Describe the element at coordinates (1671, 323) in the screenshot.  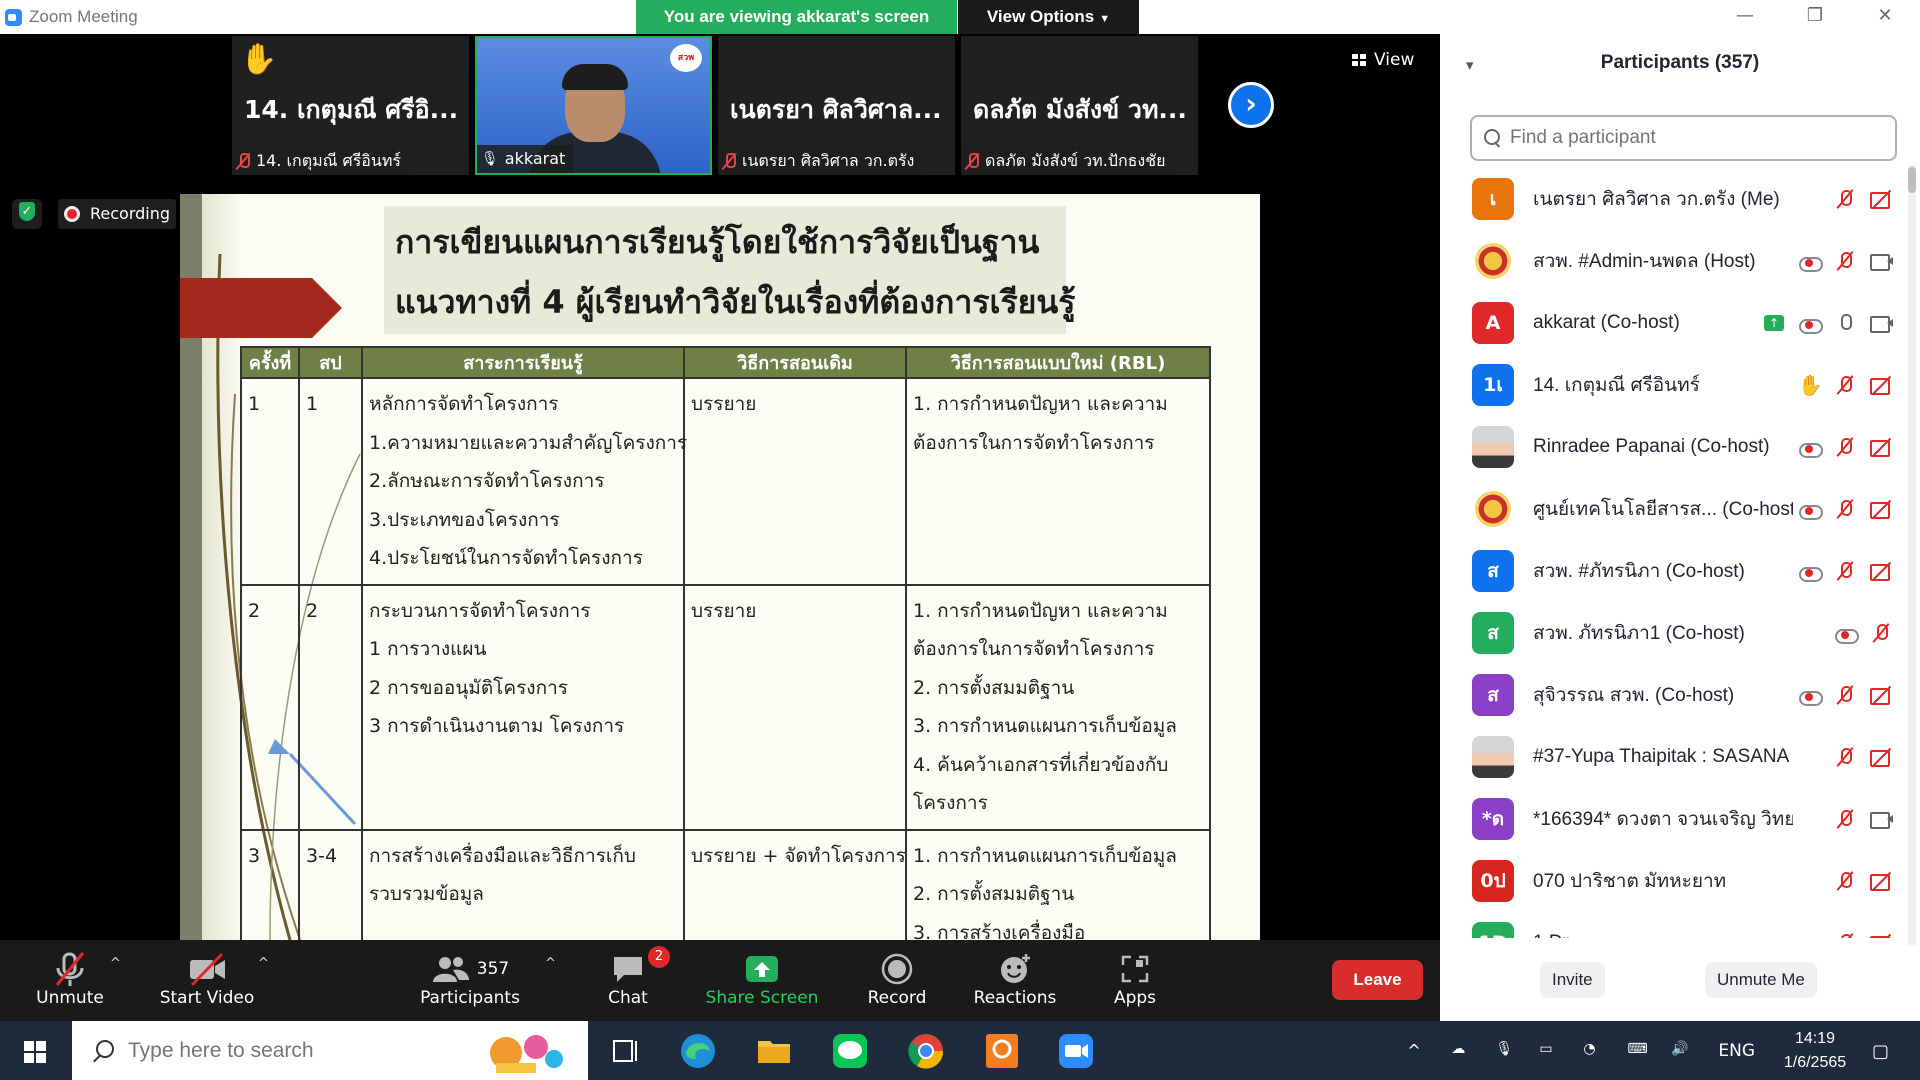
I see `participant-row: Aakkarat (Co-host) ↑` at that location.